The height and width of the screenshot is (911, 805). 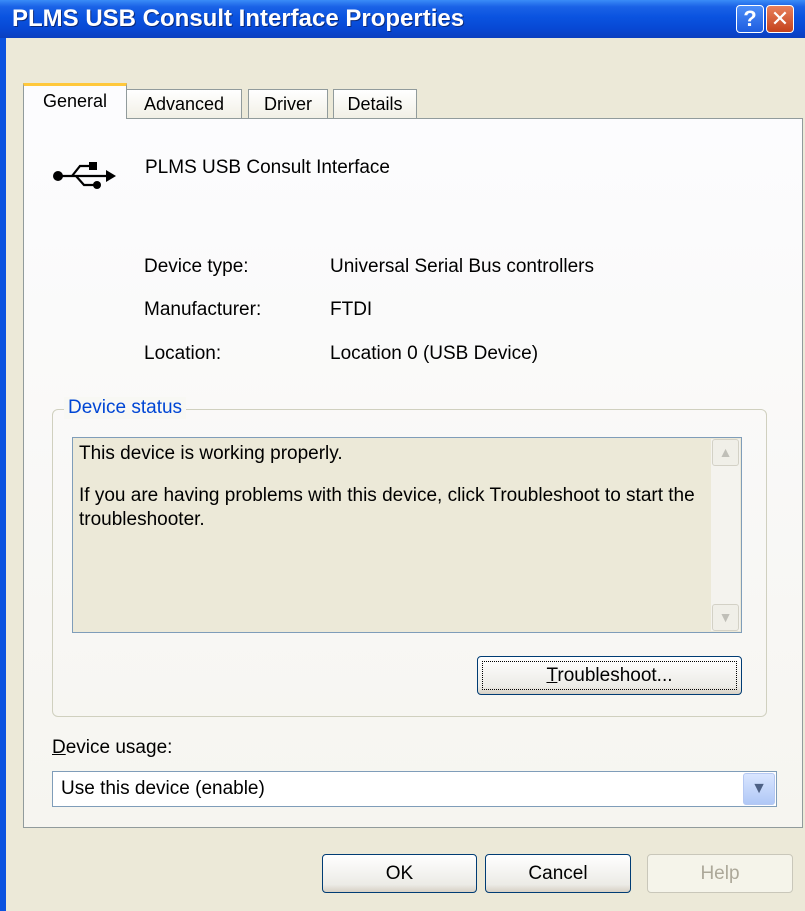 What do you see at coordinates (434, 353) in the screenshot?
I see `location-value: Location 0 (USB Device)` at bounding box center [434, 353].